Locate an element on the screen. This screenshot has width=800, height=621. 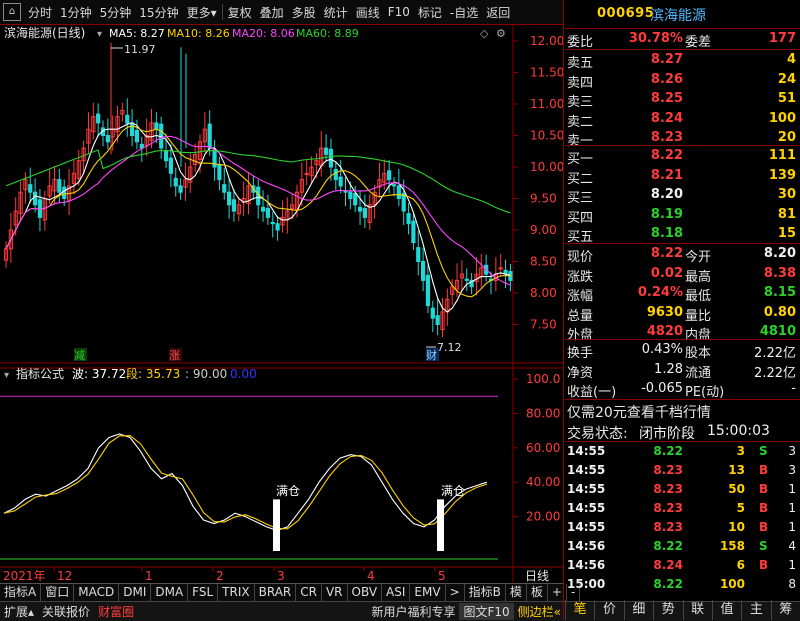
tab-trix: TRIX is located at coordinates (236, 592).